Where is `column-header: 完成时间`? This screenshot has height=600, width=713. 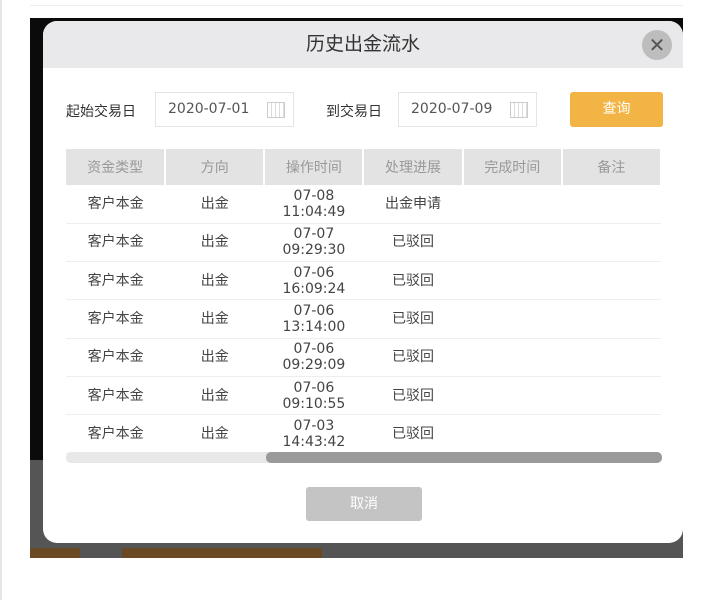
column-header: 完成时间 is located at coordinates (512, 167).